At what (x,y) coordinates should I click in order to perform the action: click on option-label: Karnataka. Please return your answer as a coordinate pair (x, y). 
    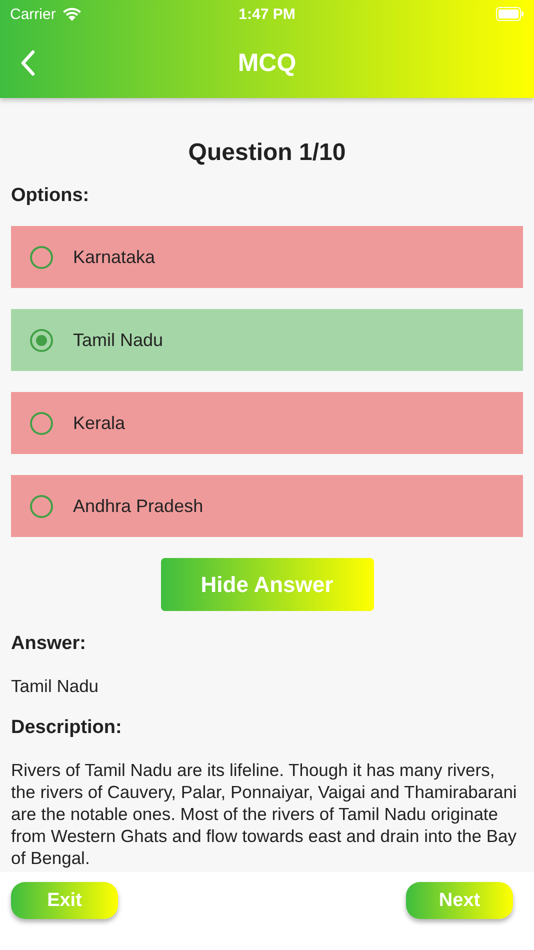
    Looking at the image, I should click on (114, 257).